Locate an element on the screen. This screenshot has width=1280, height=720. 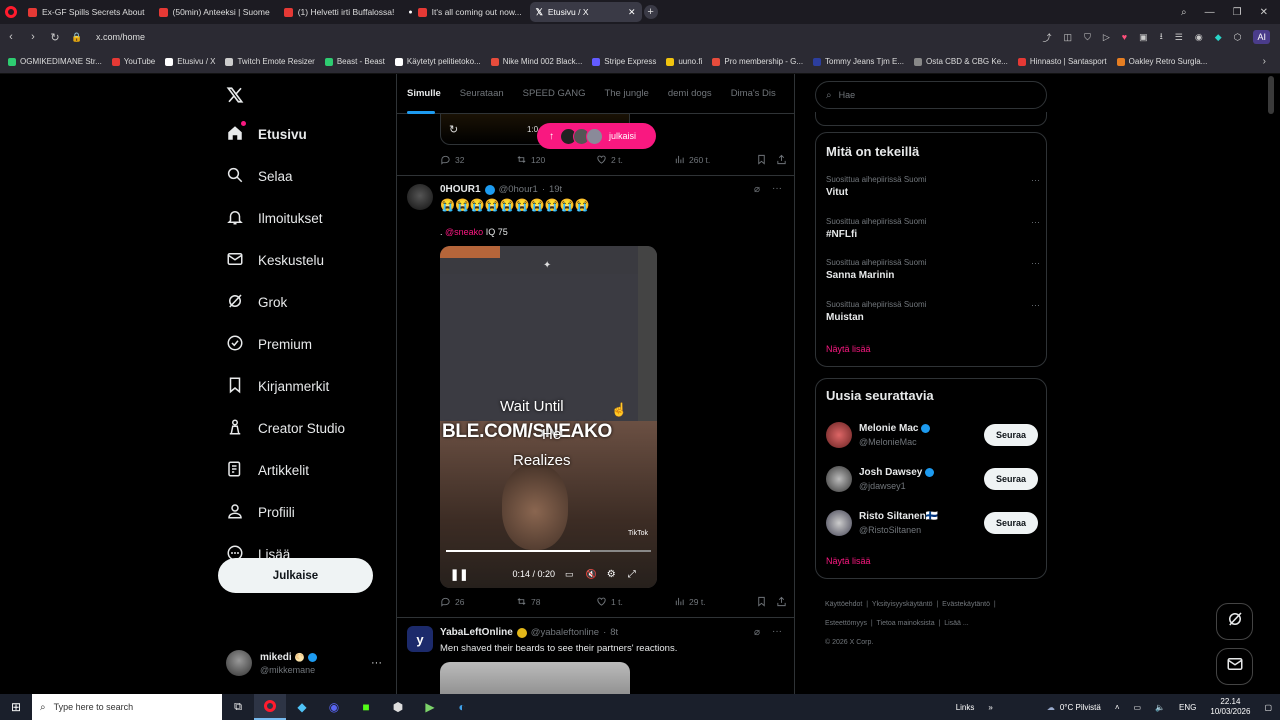
notification-icon: ▢ is located at coordinates (1268, 707).